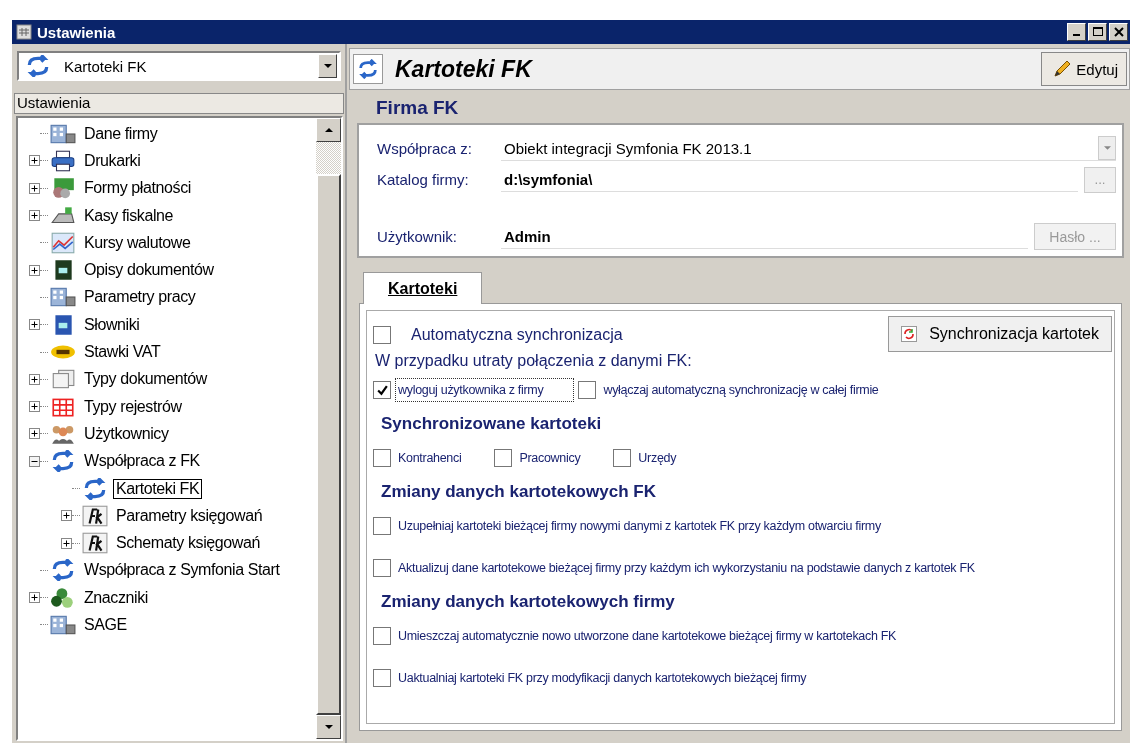 The width and height of the screenshot is (1130, 743). Describe the element at coordinates (63, 188) in the screenshot. I see `money-icon` at that location.